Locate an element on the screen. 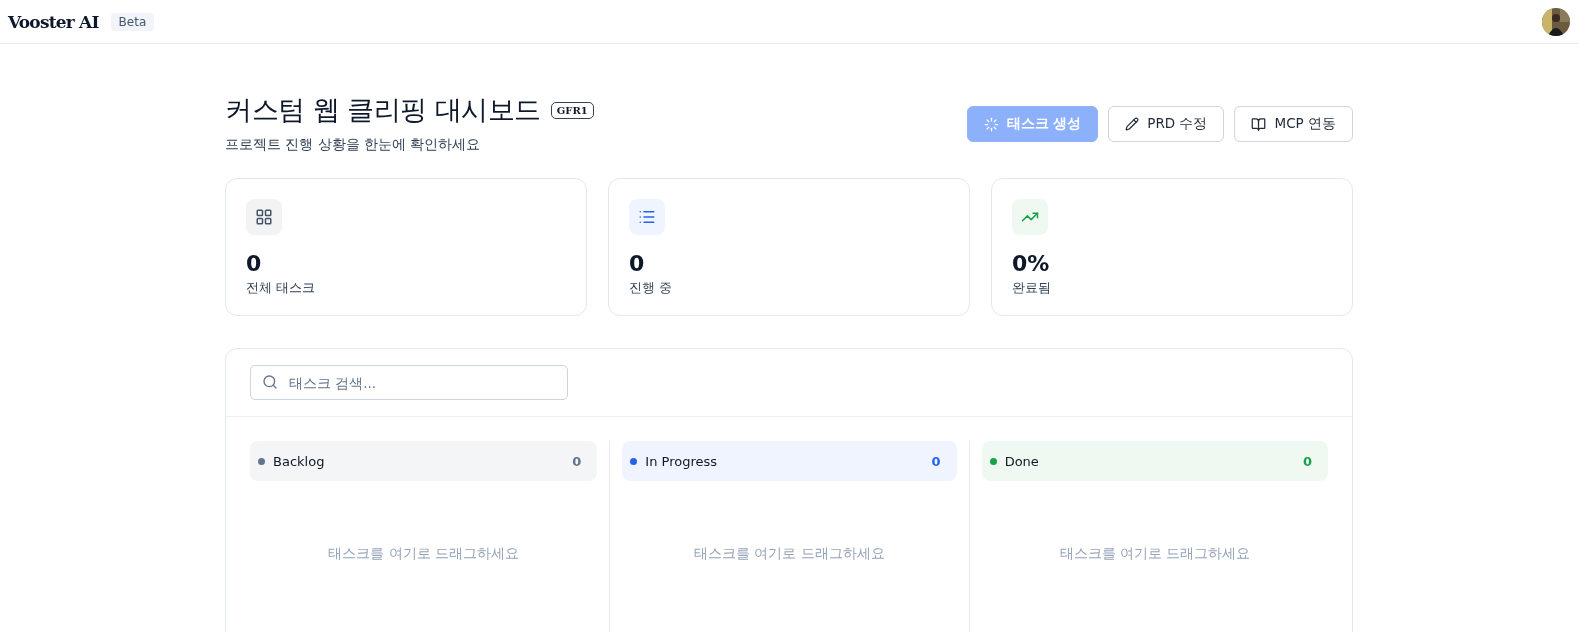 This screenshot has width=1578, height=632. stat-value: 0% is located at coordinates (1031, 263).